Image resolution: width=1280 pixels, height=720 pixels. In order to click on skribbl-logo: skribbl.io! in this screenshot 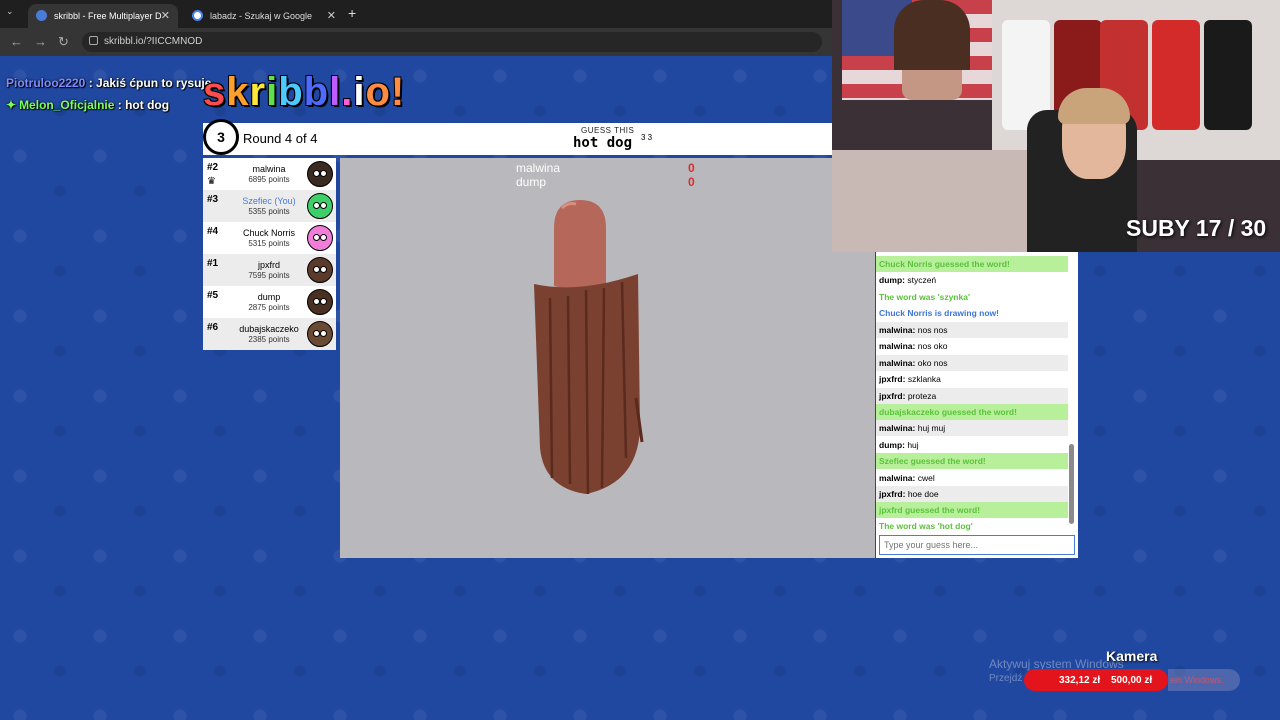, I will do `click(304, 92)`.